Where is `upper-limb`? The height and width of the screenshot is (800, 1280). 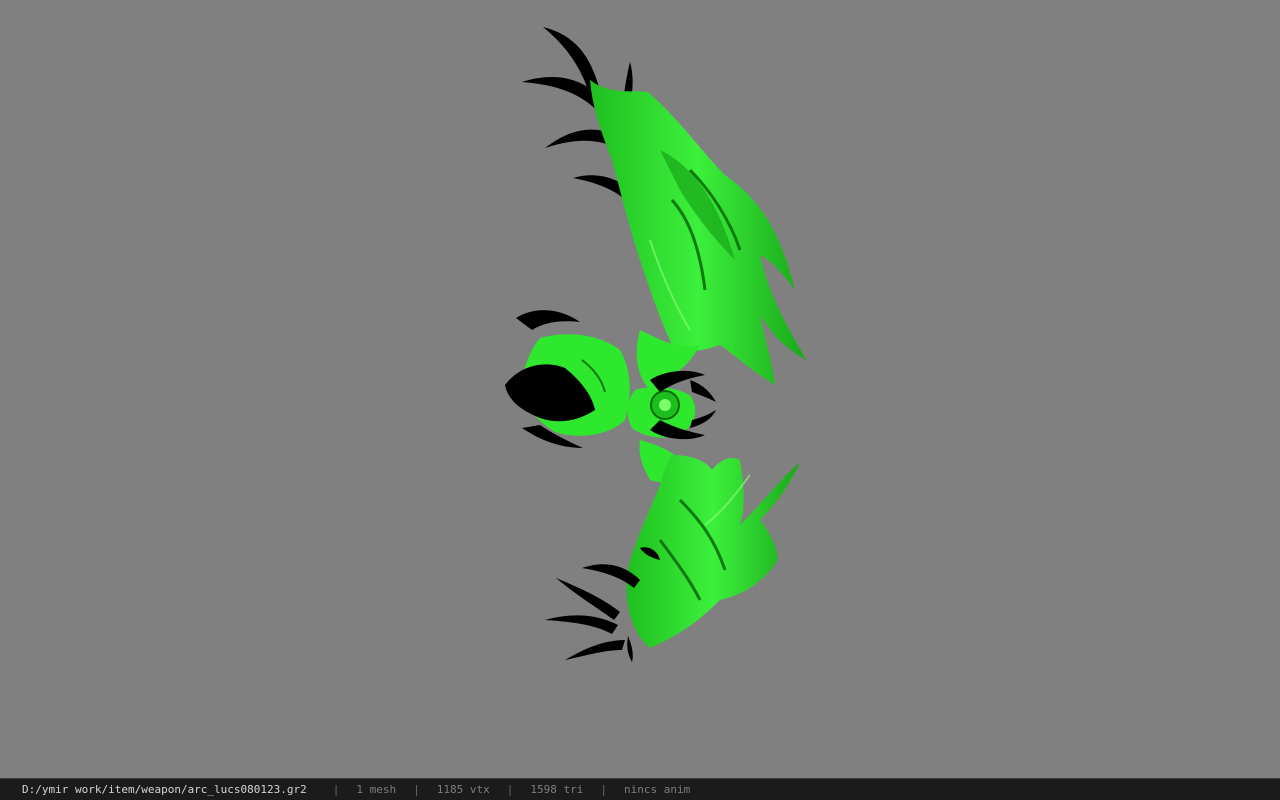 upper-limb is located at coordinates (698, 232).